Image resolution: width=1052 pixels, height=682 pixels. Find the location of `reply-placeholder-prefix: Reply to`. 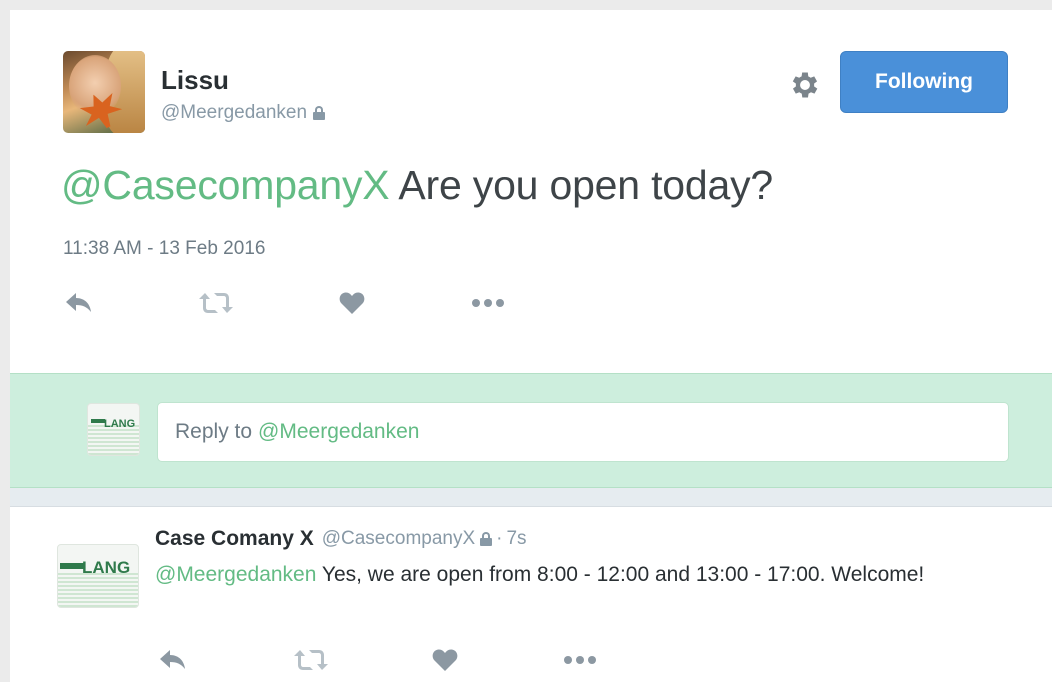

reply-placeholder-prefix: Reply to is located at coordinates (214, 431).